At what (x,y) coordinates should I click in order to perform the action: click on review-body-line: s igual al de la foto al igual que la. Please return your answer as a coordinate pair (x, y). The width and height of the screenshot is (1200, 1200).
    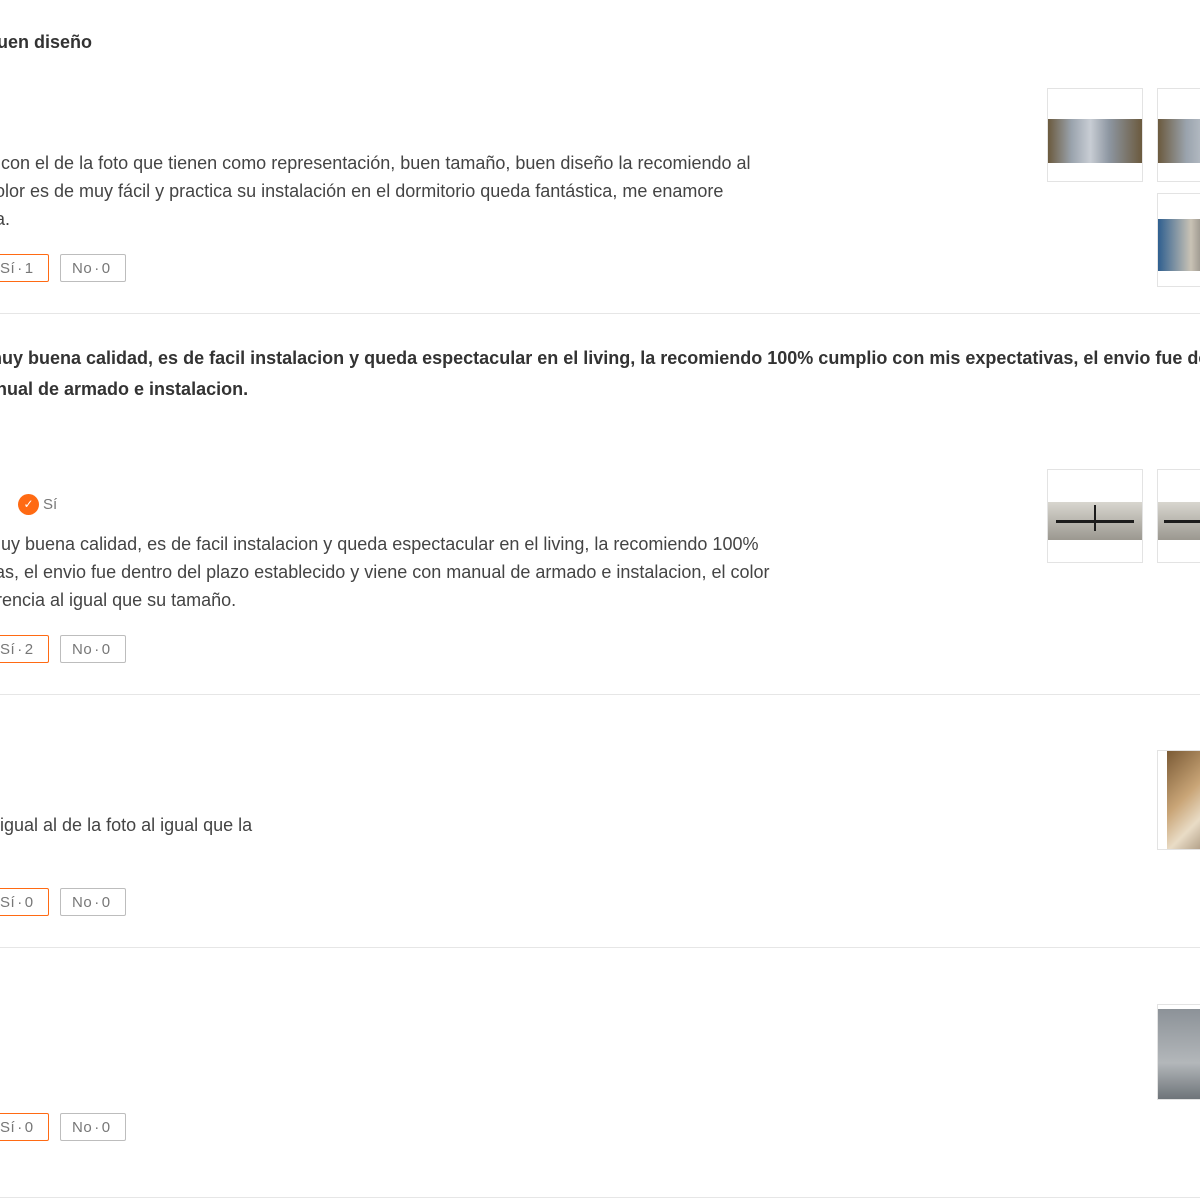
    Looking at the image, I should click on (126, 825).